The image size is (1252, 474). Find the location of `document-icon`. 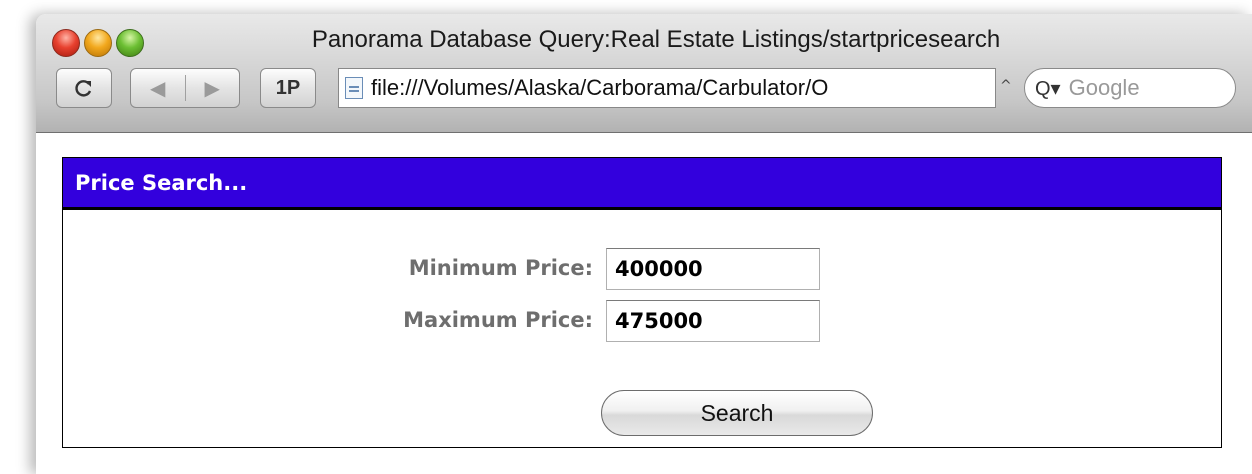

document-icon is located at coordinates (354, 88).